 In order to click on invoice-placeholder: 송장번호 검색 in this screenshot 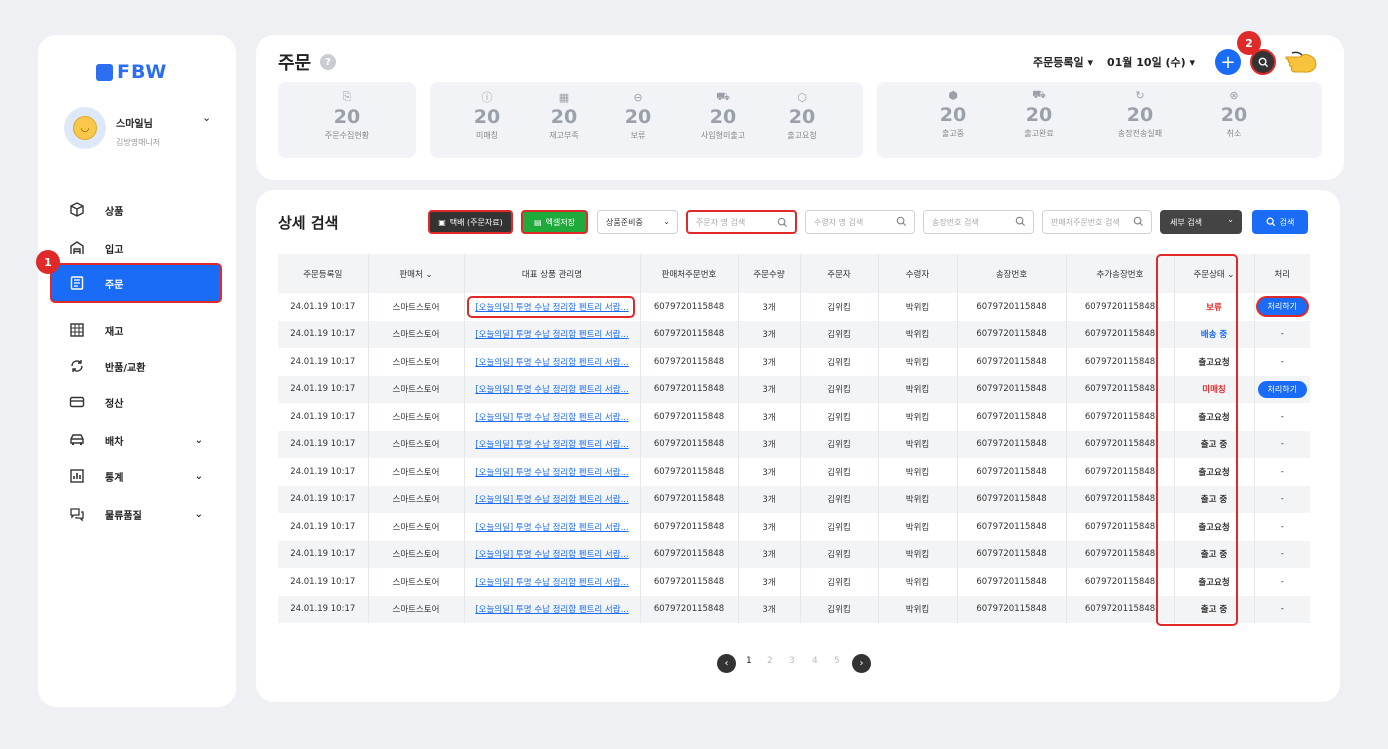, I will do `click(955, 222)`.